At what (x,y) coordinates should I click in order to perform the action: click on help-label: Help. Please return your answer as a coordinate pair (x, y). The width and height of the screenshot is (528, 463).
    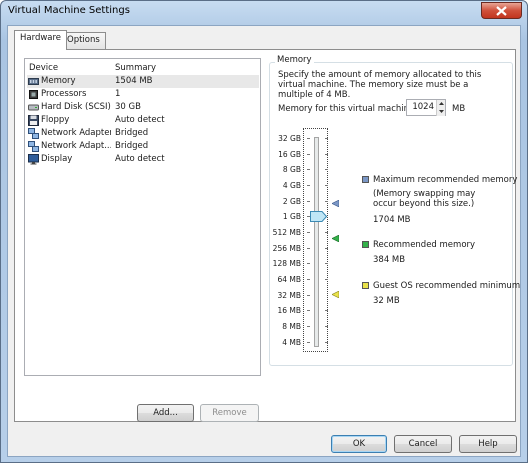
    Looking at the image, I should click on (488, 444).